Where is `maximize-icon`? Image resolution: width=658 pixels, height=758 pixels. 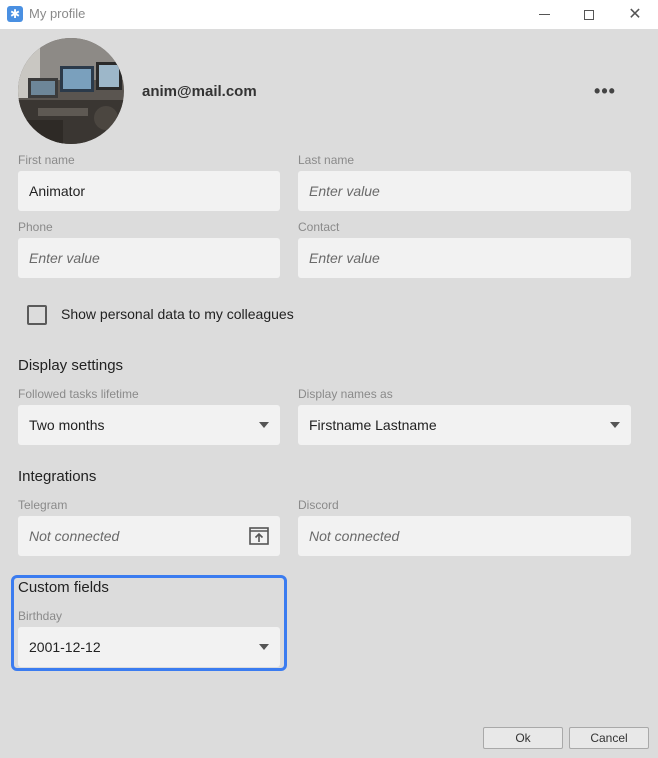 maximize-icon is located at coordinates (589, 14).